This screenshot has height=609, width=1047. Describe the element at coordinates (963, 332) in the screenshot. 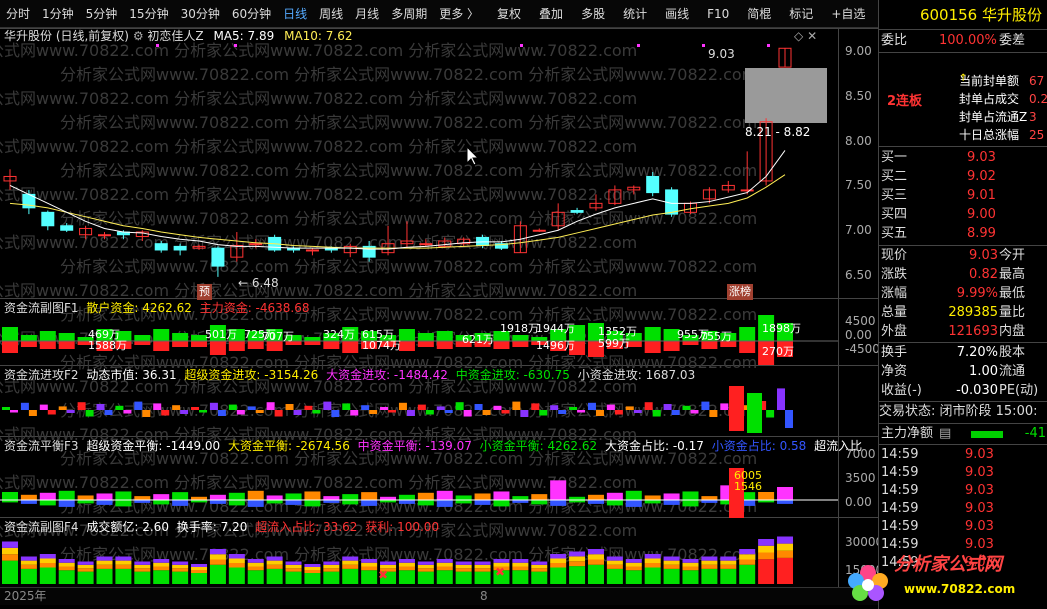

I see `quote-row-4: 外盘 121693 内盘` at that location.